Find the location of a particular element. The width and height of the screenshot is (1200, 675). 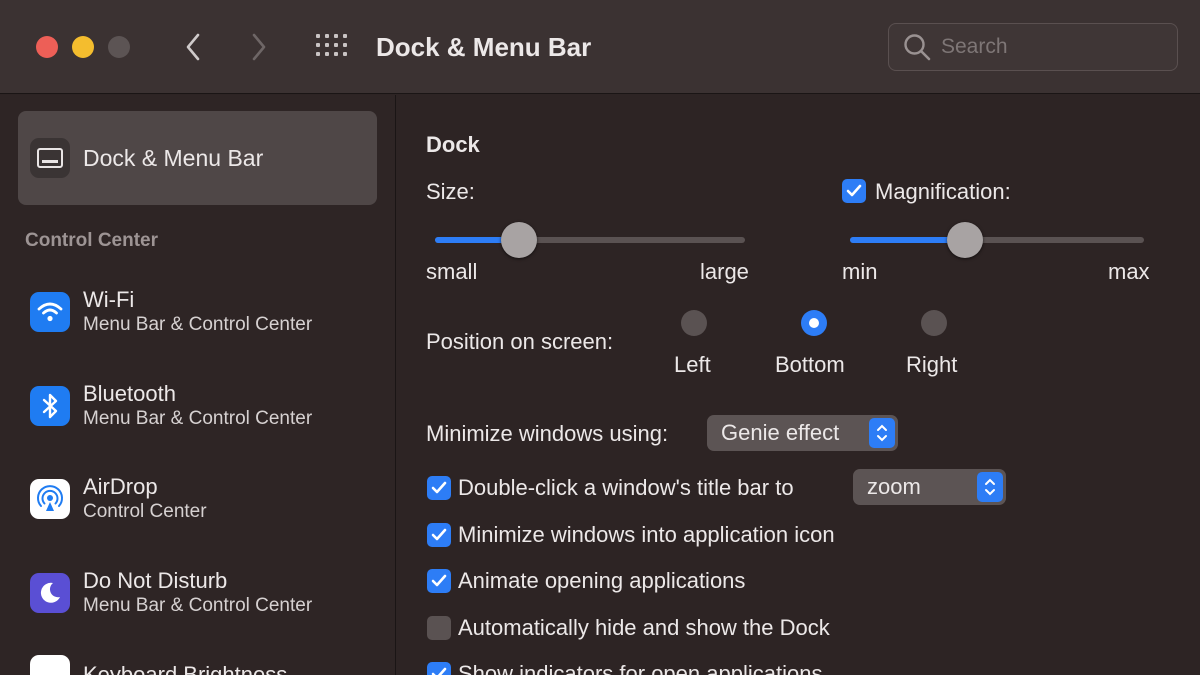

magnification-slider-knob is located at coordinates (965, 240).